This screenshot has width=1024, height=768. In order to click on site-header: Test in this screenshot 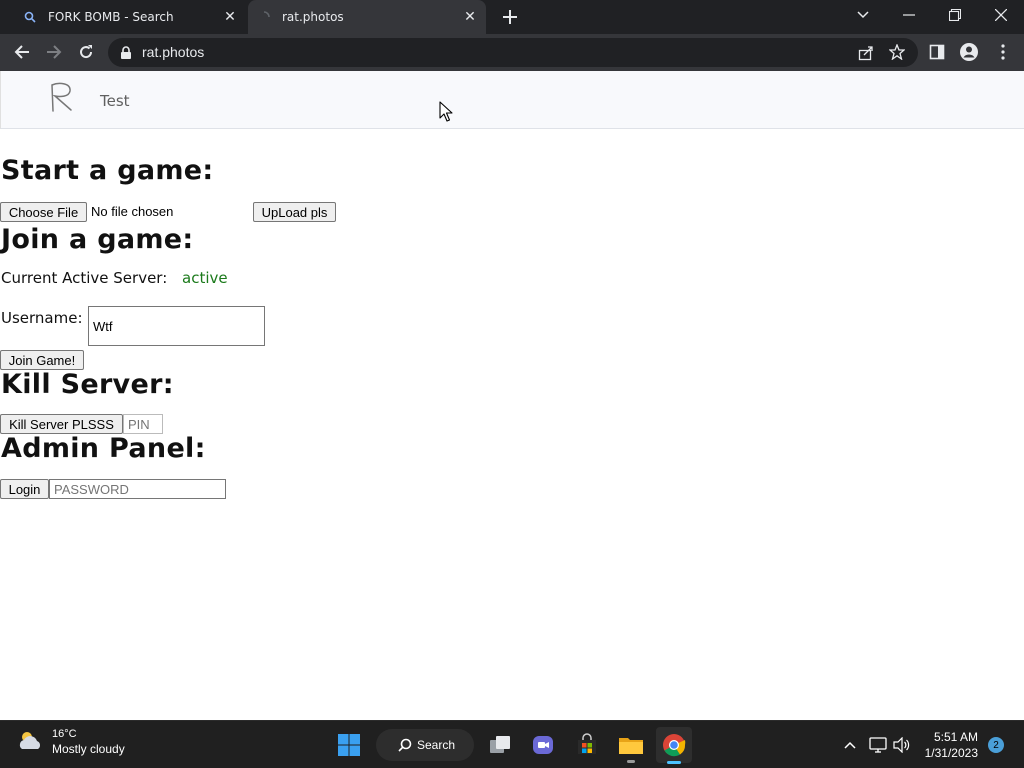, I will do `click(512, 100)`.